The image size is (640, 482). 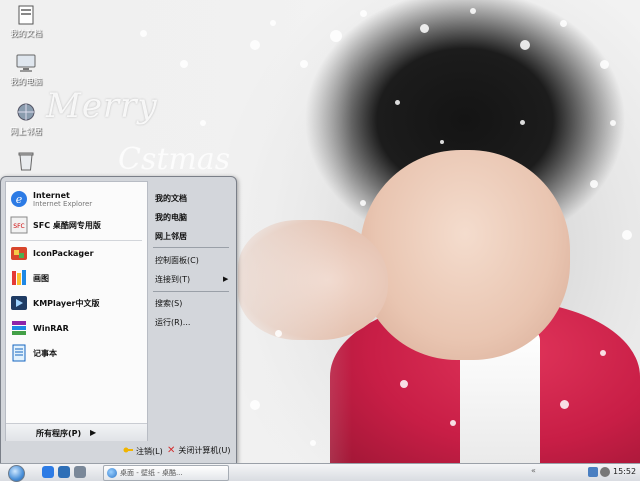 I want to click on arrow-right-icon: ▶, so click(x=93, y=432).